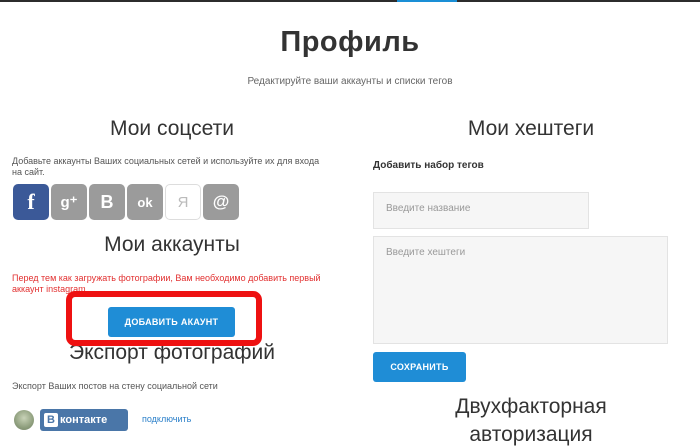 This screenshot has width=700, height=448. What do you see at coordinates (531, 128) in the screenshot?
I see `hashtags-heading: Мои хештеги` at bounding box center [531, 128].